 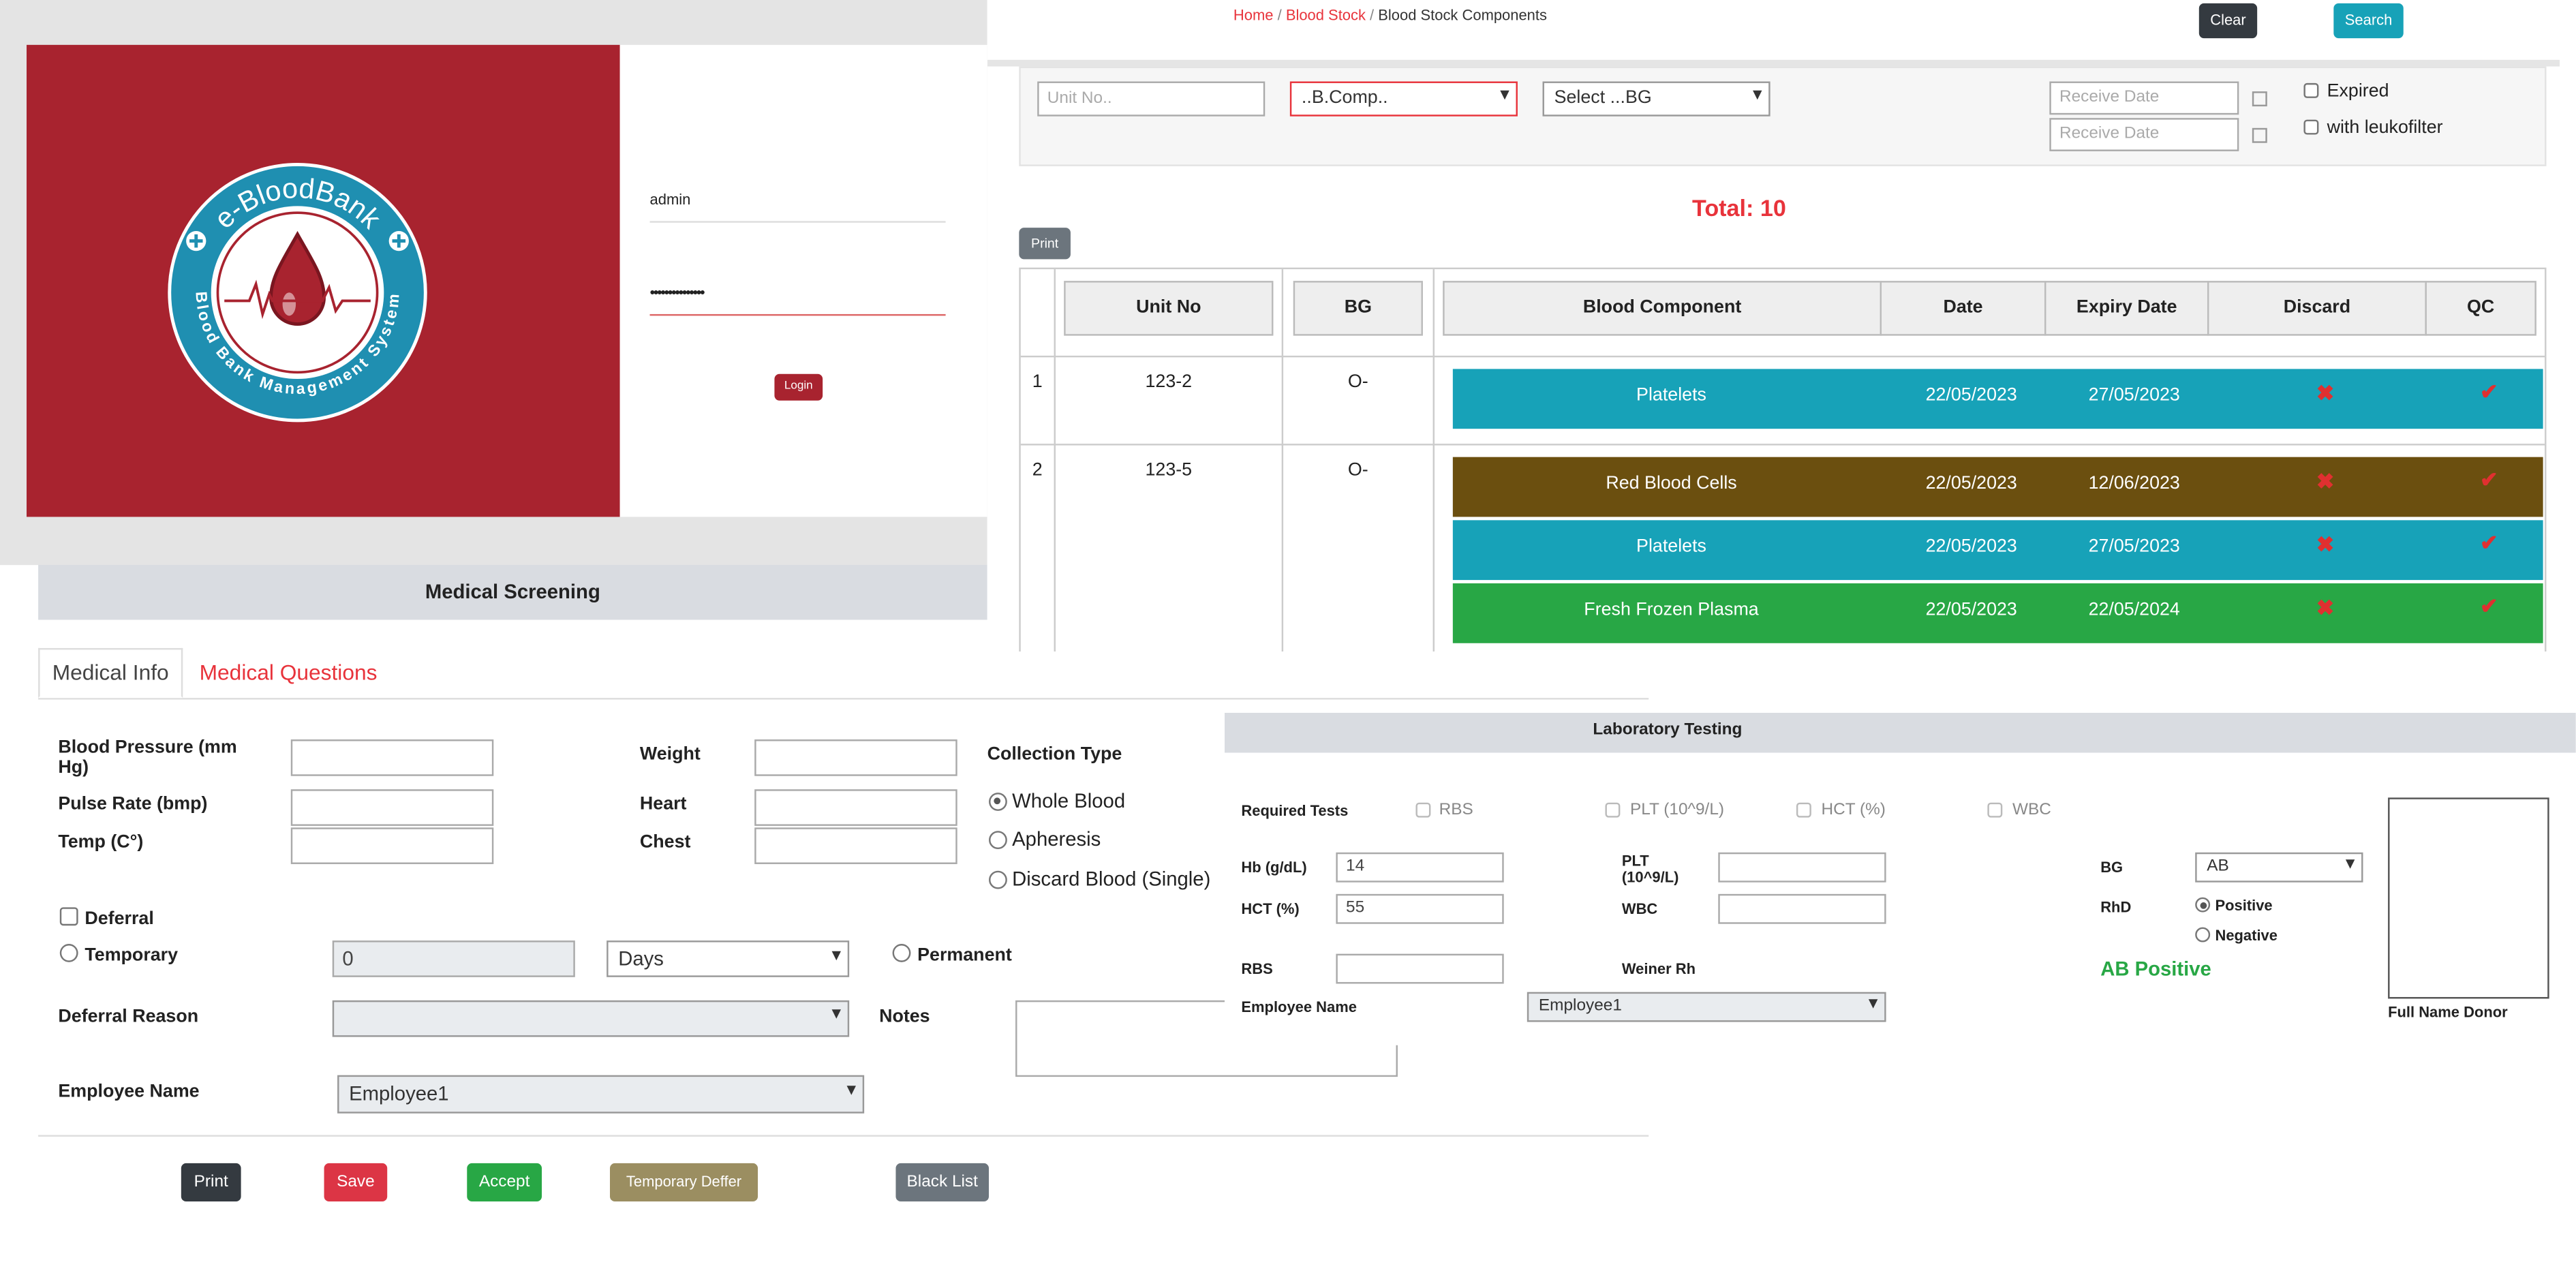 What do you see at coordinates (1168, 470) in the screenshot?
I see `unit-no-cell: 123-5` at bounding box center [1168, 470].